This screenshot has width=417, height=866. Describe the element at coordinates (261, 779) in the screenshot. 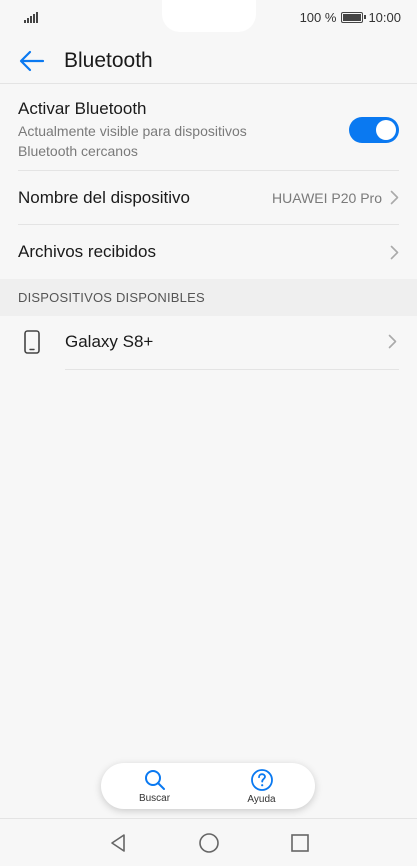

I see `help-icon` at that location.